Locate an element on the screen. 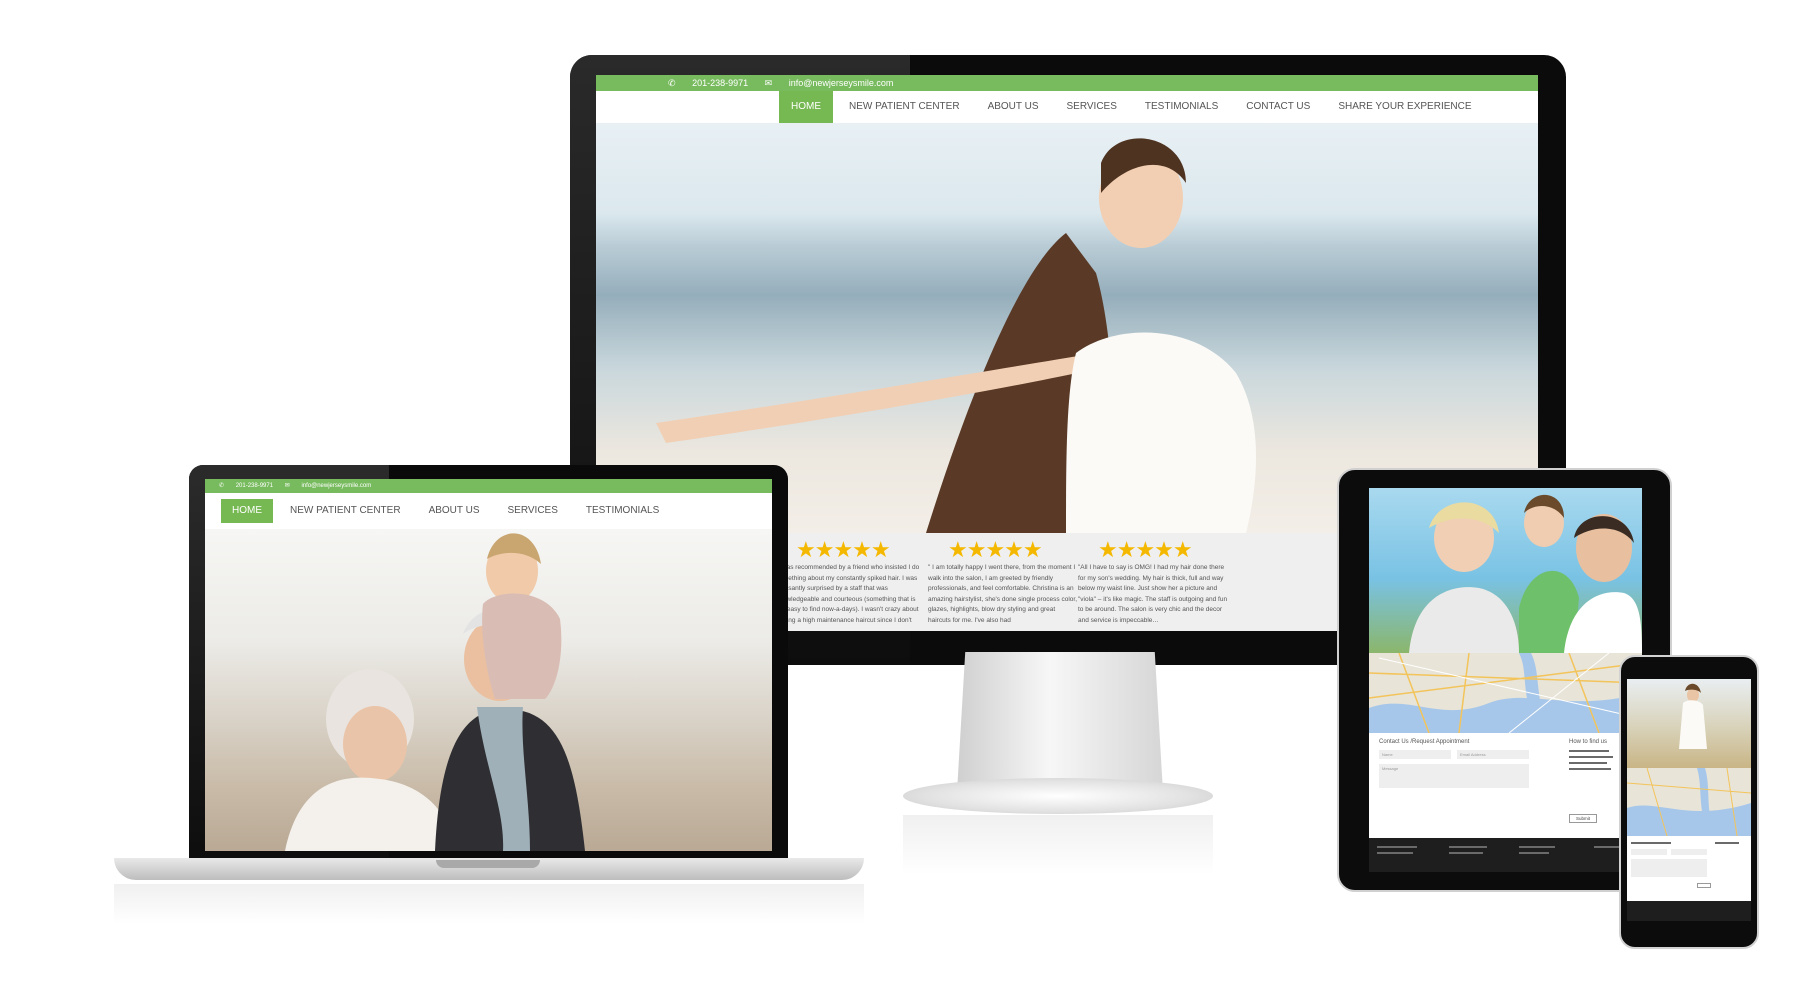 Image resolution: width=1814 pixels, height=994 pixels. phone-screen is located at coordinates (1689, 800).